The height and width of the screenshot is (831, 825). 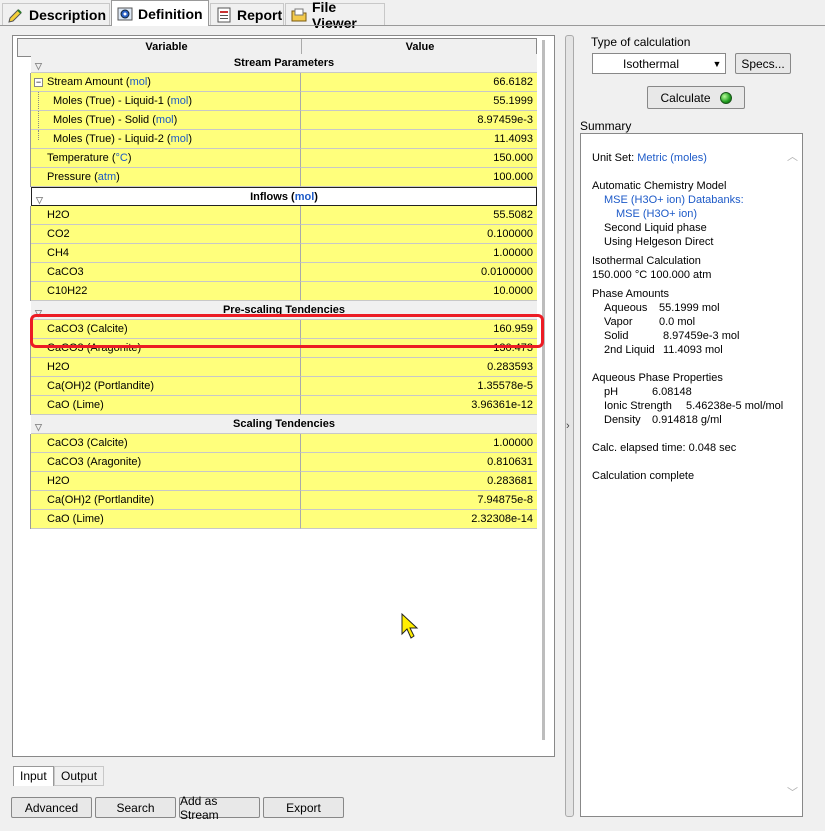 What do you see at coordinates (672, 392) in the screenshot?
I see `prop-value: 6.08148` at bounding box center [672, 392].